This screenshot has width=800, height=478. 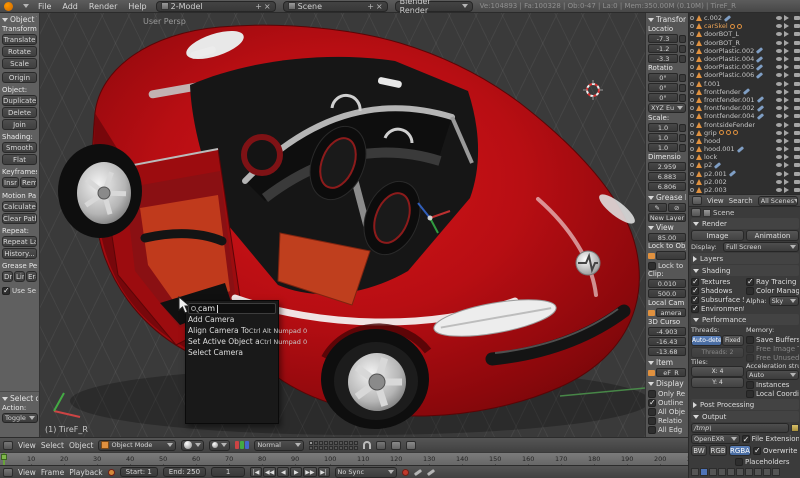 I want to click on object-name: frontfender.004, so click(x=729, y=116).